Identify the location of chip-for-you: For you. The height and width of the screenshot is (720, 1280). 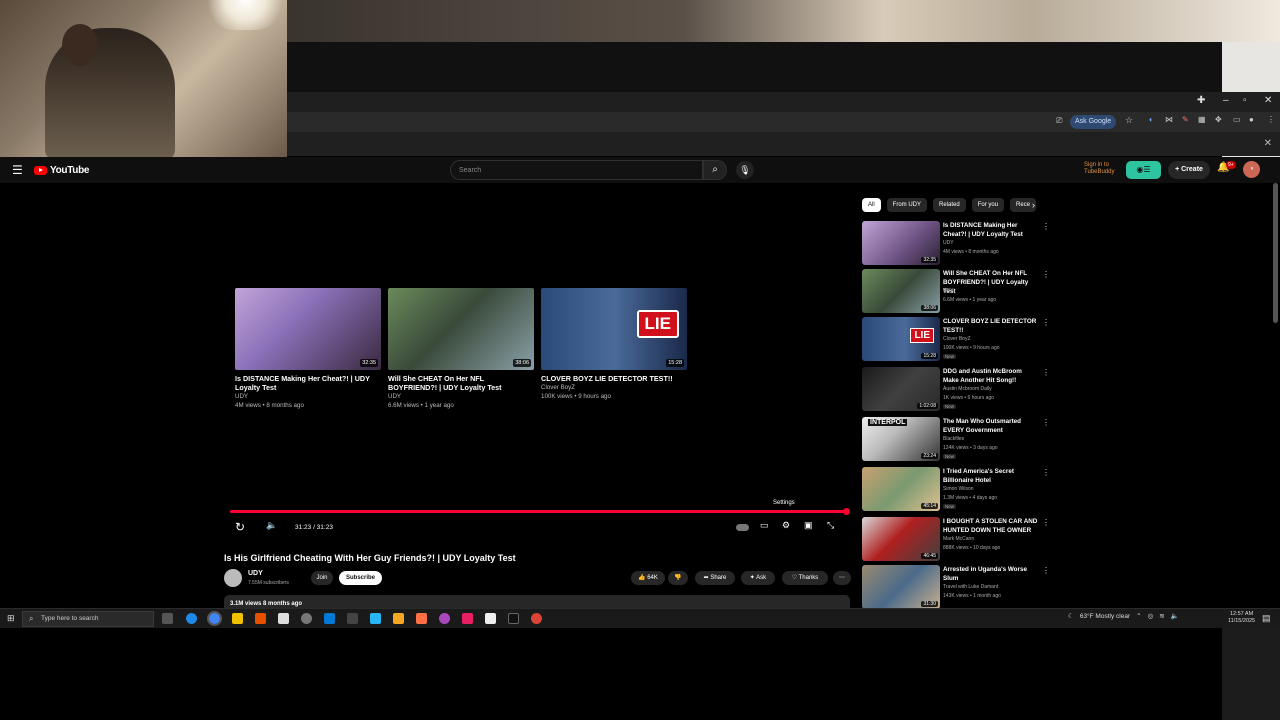
(988, 205).